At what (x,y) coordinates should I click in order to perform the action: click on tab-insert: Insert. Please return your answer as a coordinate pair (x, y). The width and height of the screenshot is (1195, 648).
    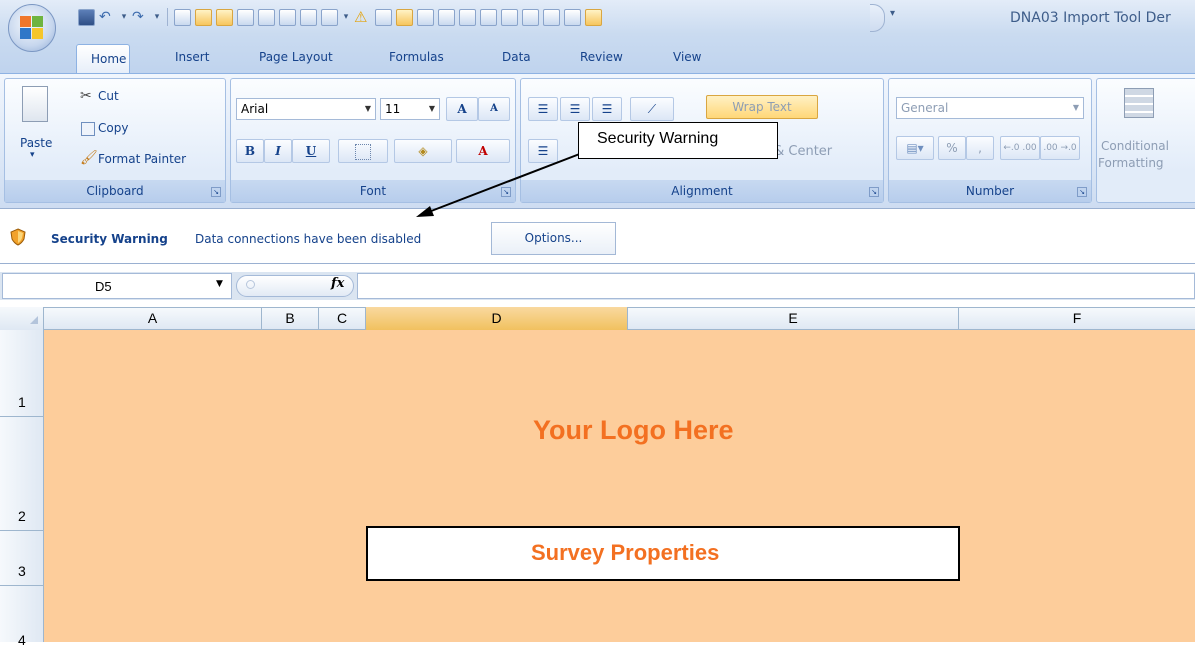
    Looking at the image, I should click on (192, 57).